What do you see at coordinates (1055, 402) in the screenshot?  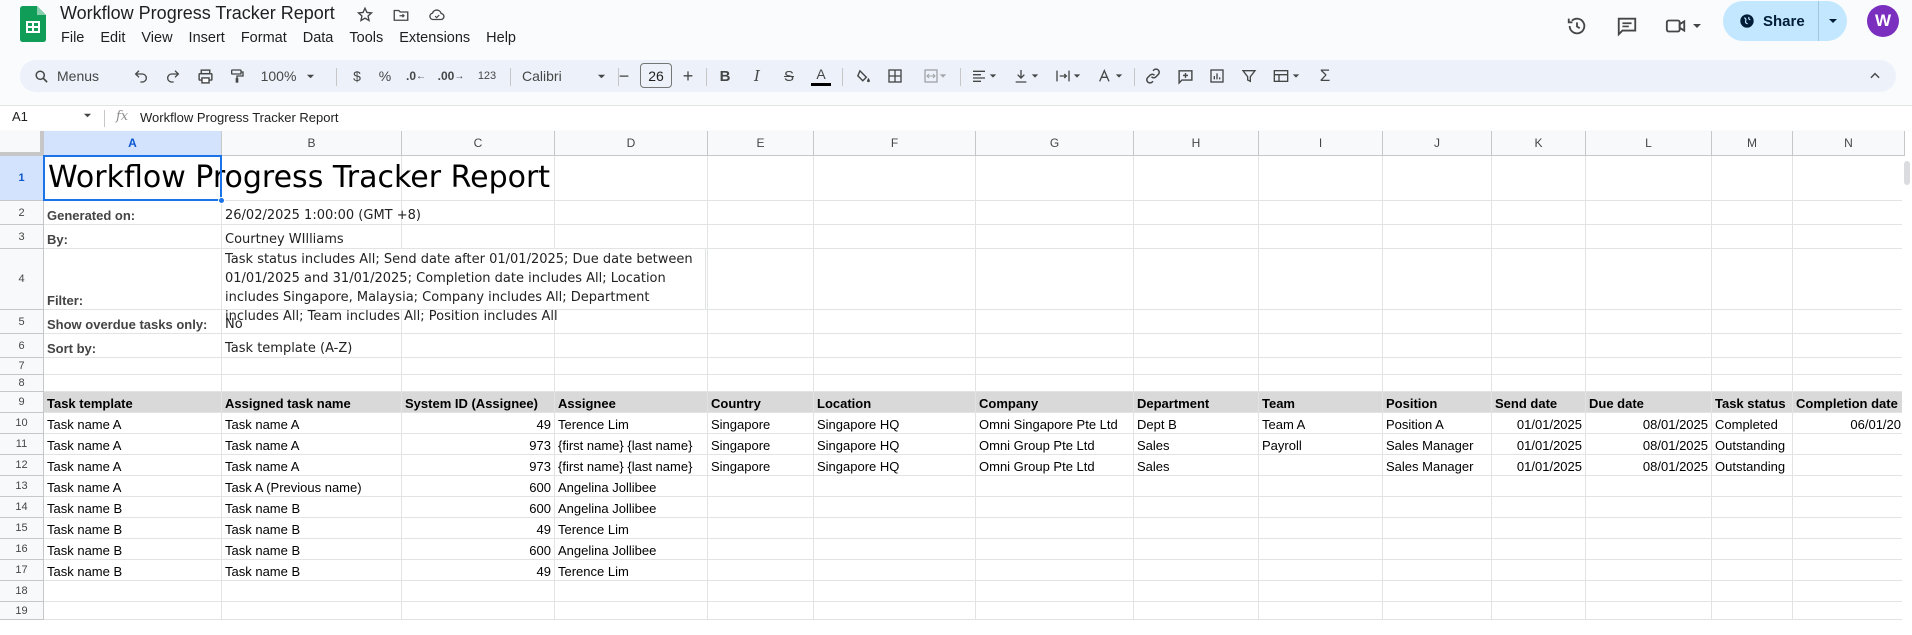 I see `table-header-cell: Company` at bounding box center [1055, 402].